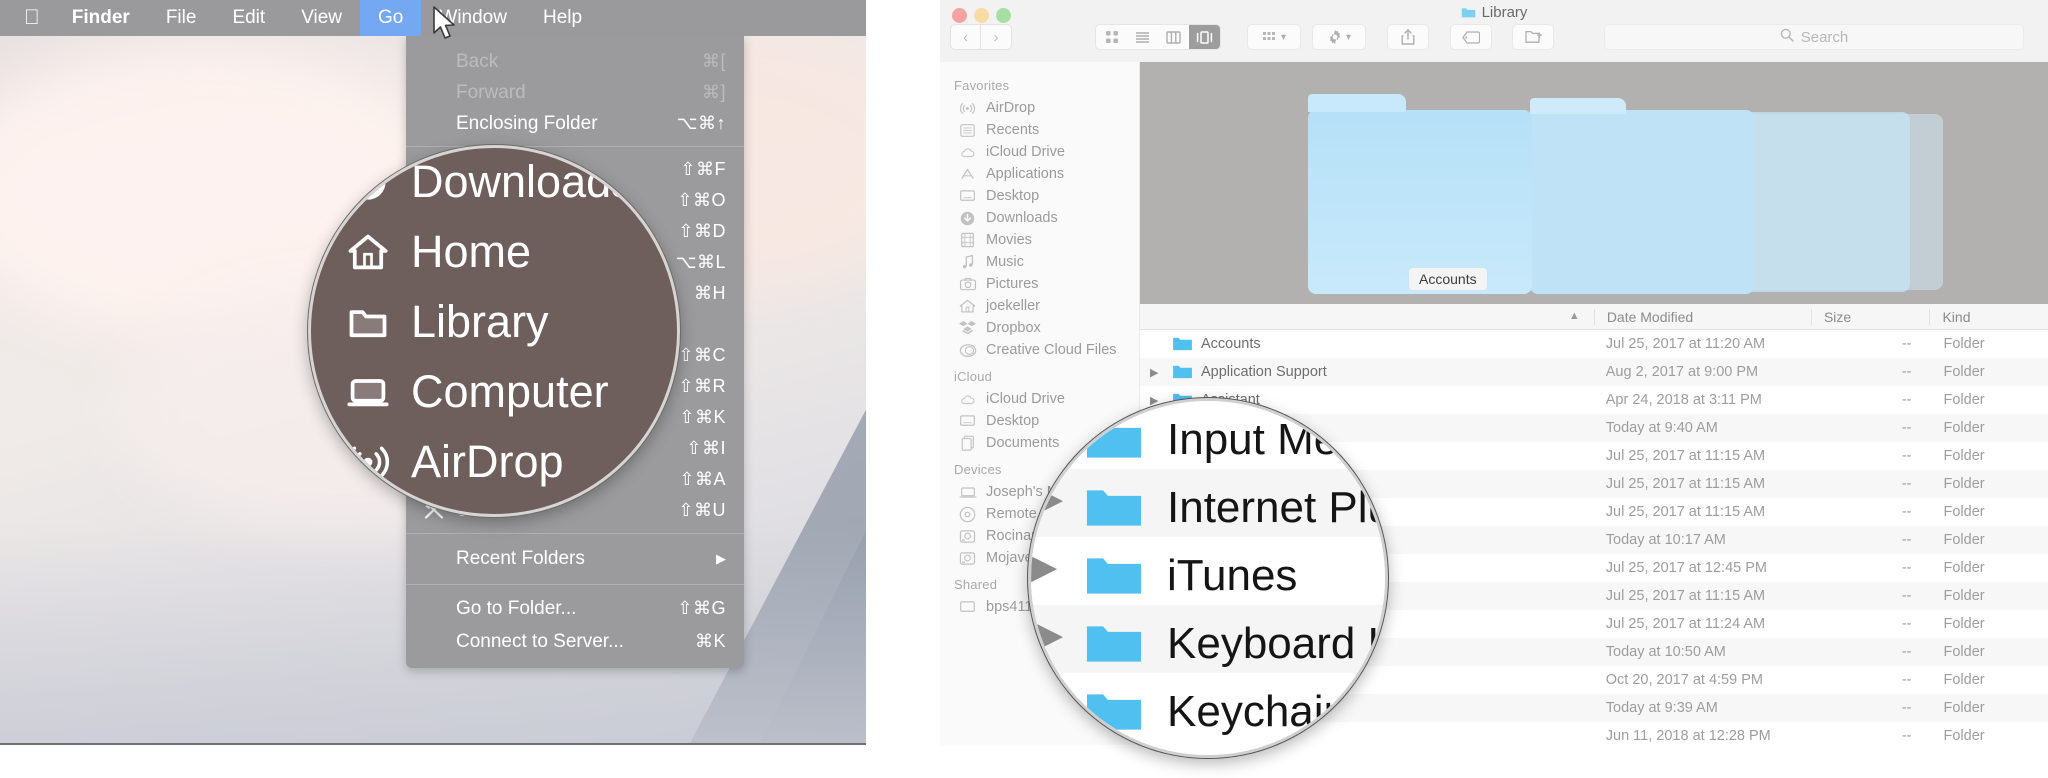 The height and width of the screenshot is (778, 2048). What do you see at coordinates (575, 61) in the screenshot?
I see `menu-item-back: Back ⌘[` at bounding box center [575, 61].